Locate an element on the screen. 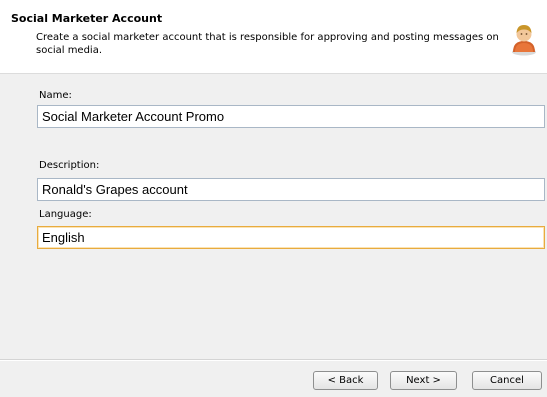 Image resolution: width=547 pixels, height=397 pixels. language-label: Language: is located at coordinates (65, 214).